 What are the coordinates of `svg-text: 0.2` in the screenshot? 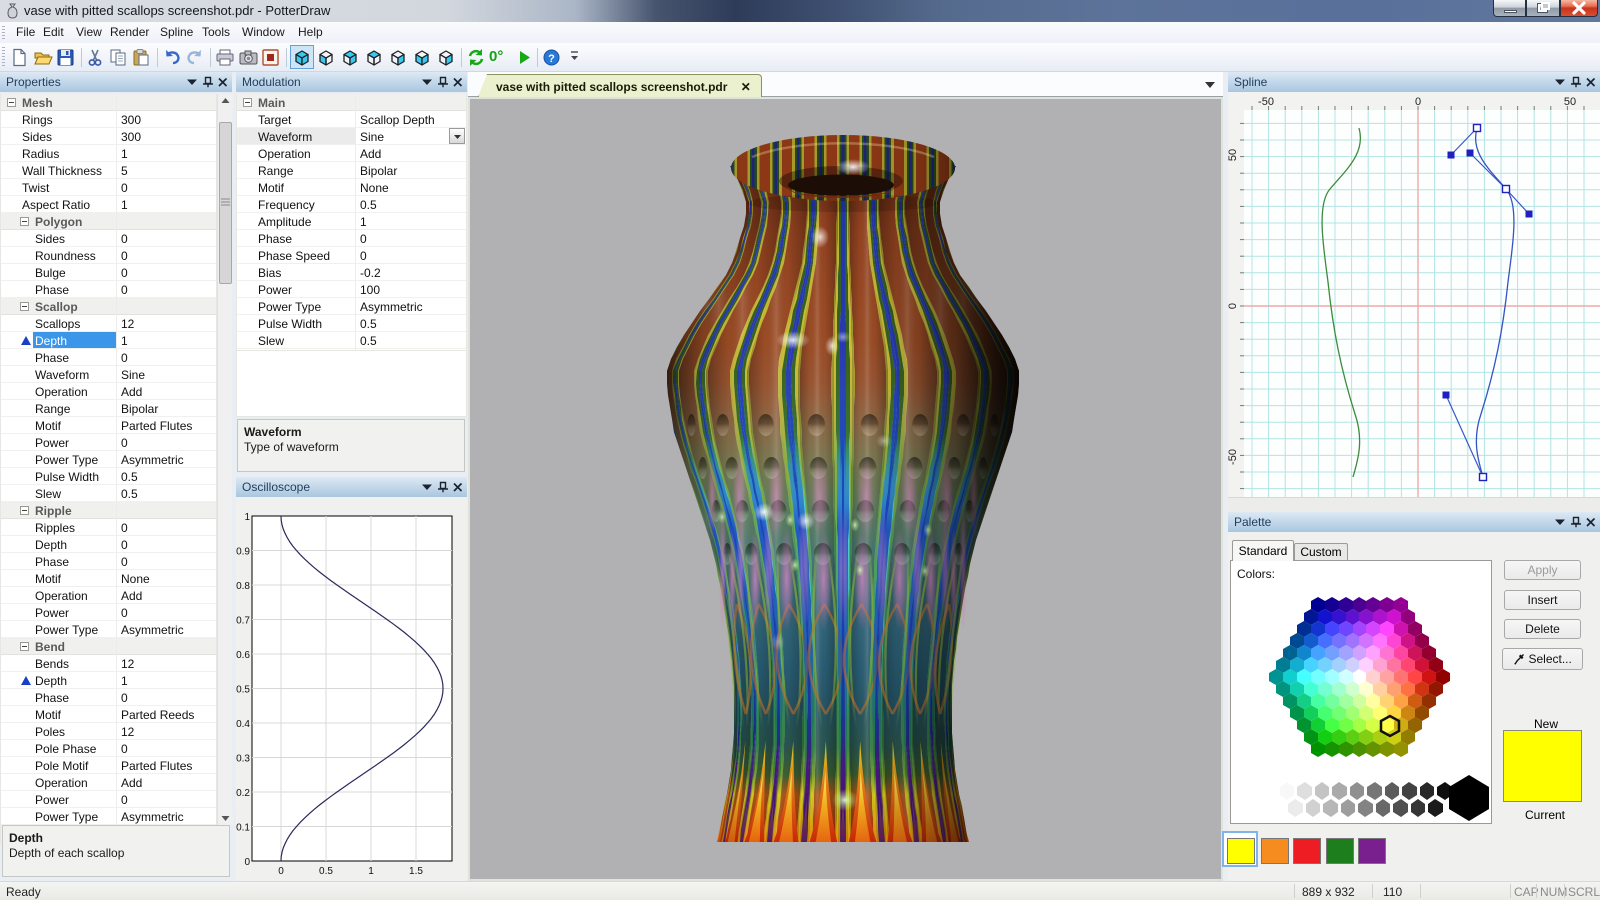 It's located at (243, 793).